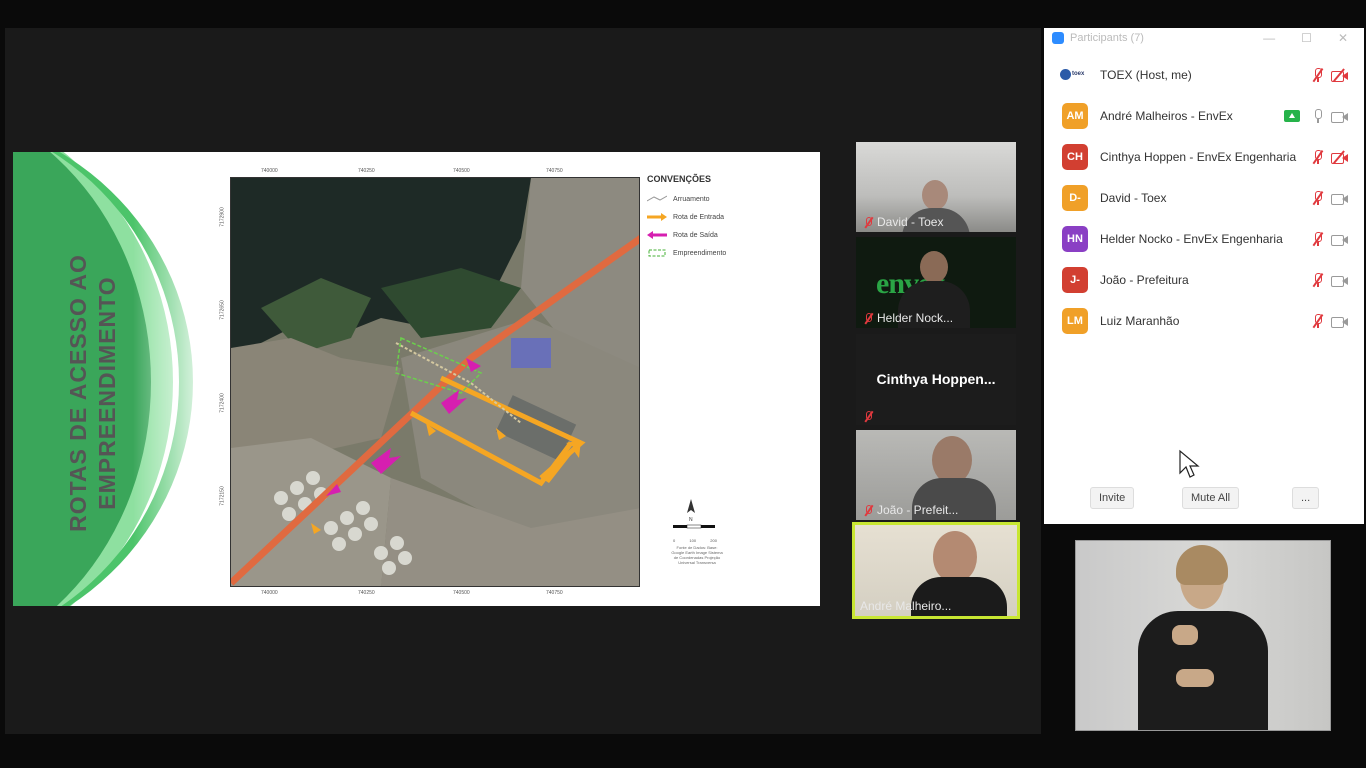  I want to click on participant-row: HN Helder Nocko - EnvEx Engenharia, so click(1204, 239).